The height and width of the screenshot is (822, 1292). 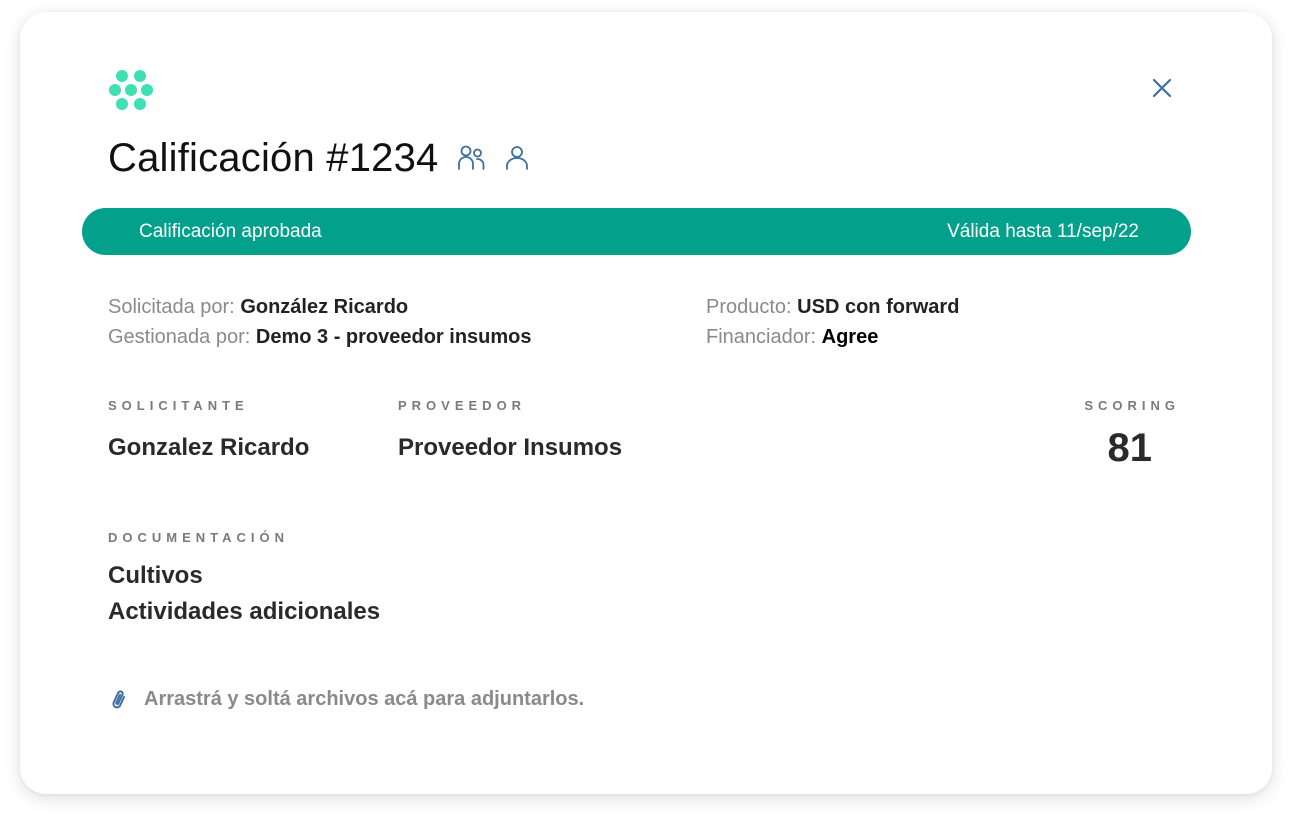 I want to click on product: Producto: USD con forward, so click(x=832, y=307).